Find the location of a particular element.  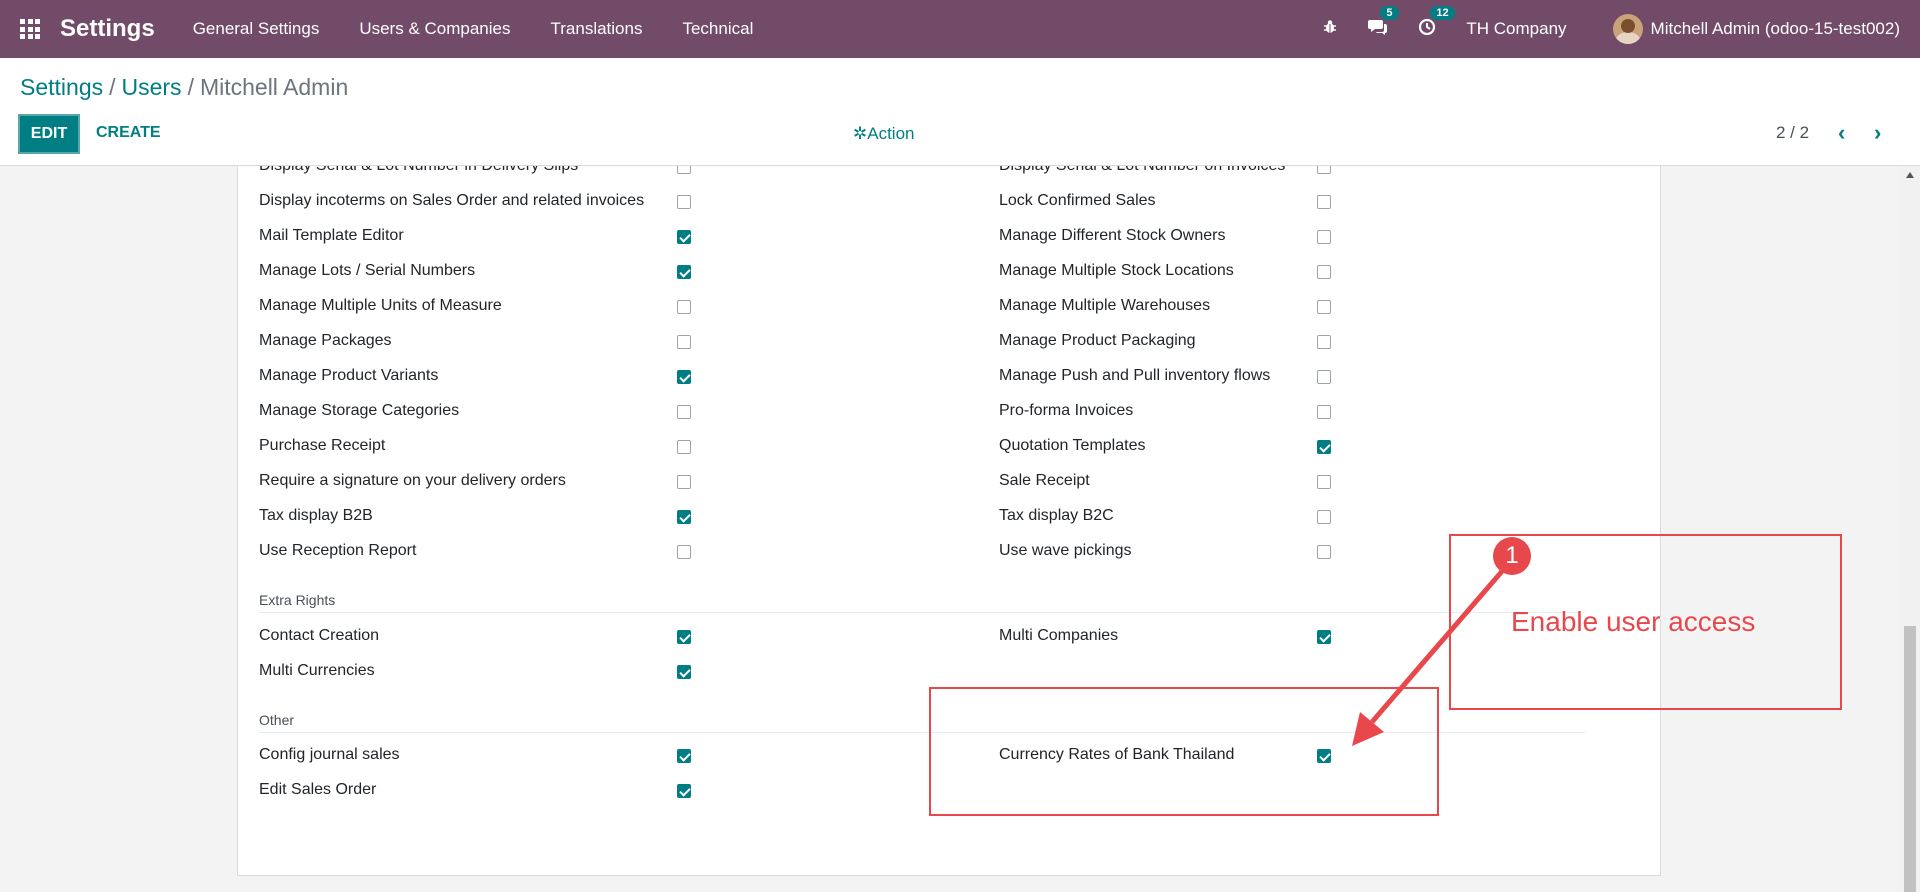

annotation-step-badge: 1 is located at coordinates (1512, 556).